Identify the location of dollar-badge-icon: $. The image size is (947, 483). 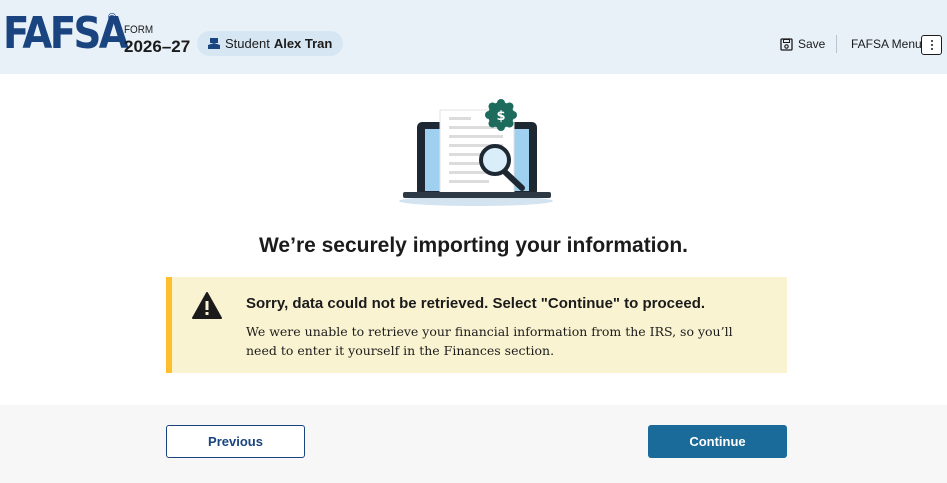
(501, 115).